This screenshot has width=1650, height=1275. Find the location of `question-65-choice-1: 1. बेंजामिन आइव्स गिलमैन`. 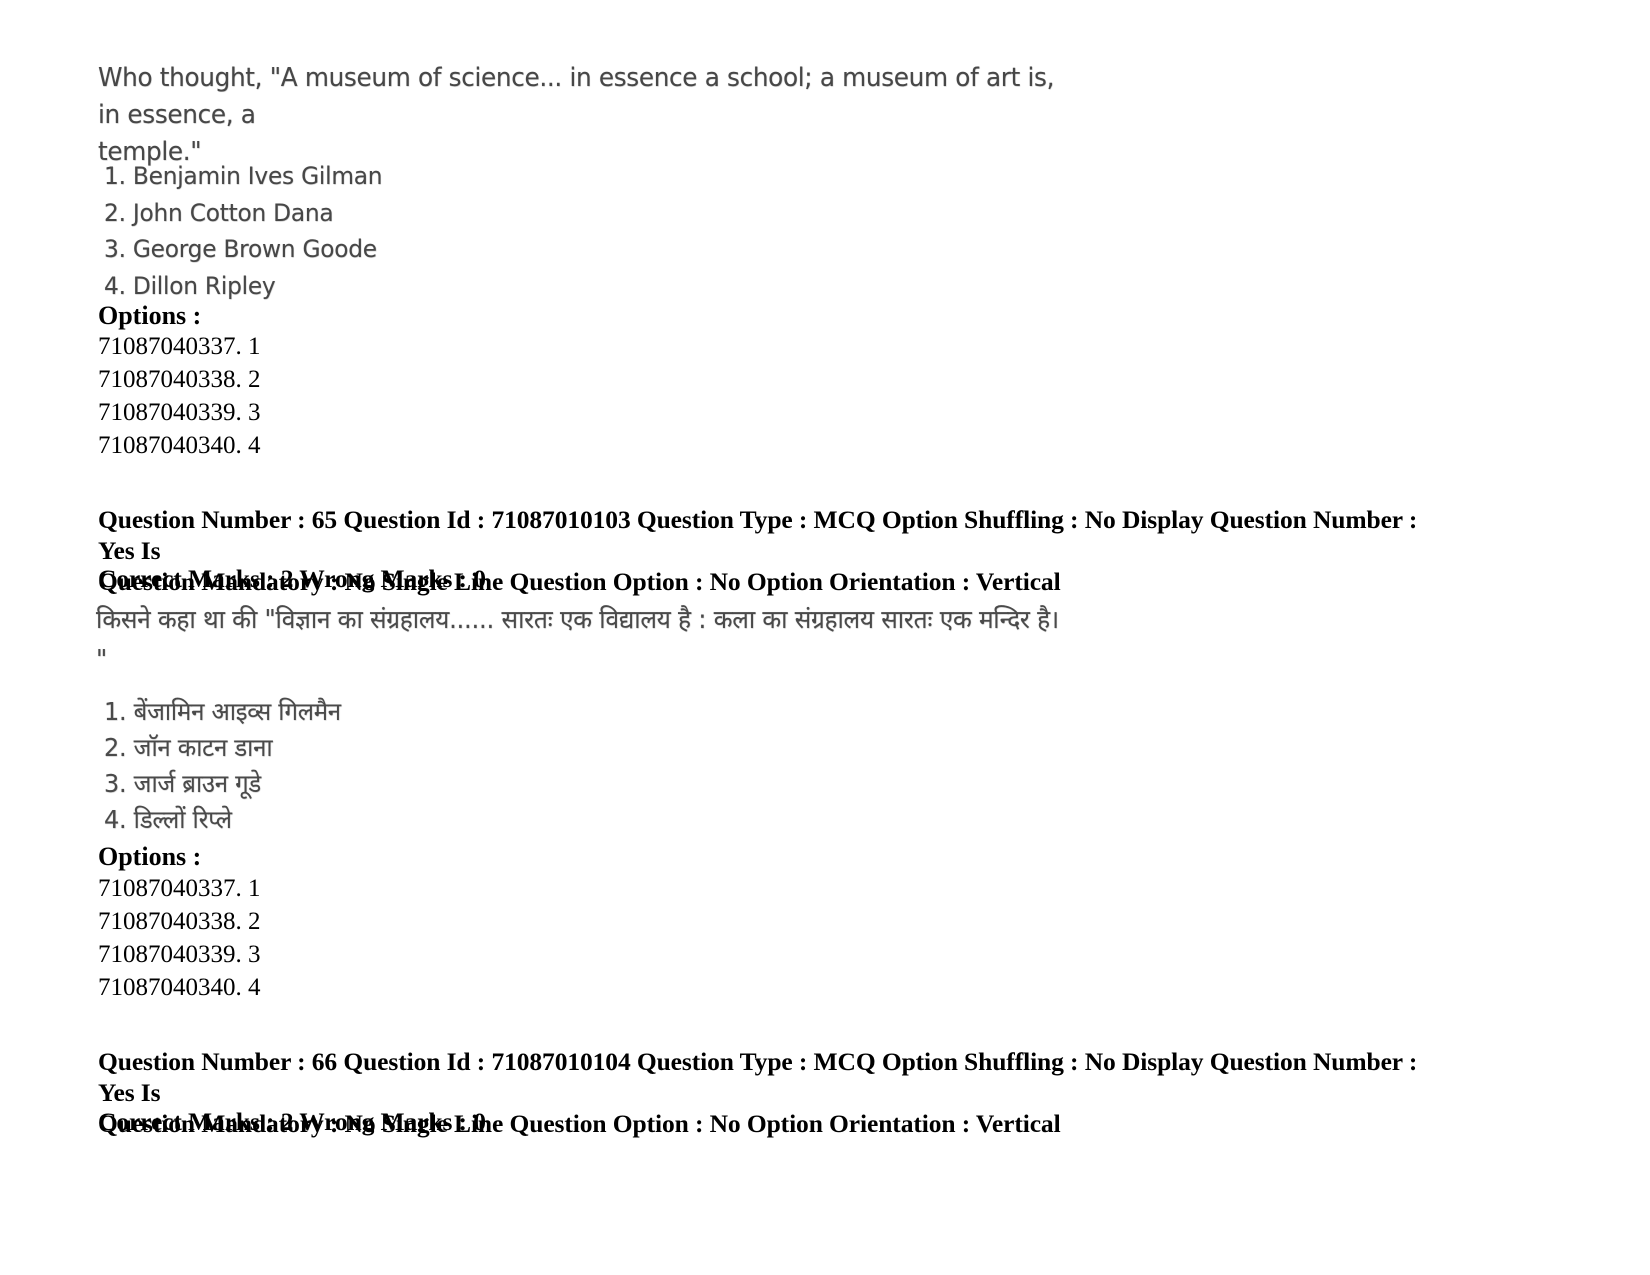

question-65-choice-1: 1. बेंजामिन आइव्स गिलमैन is located at coordinates (222, 711).